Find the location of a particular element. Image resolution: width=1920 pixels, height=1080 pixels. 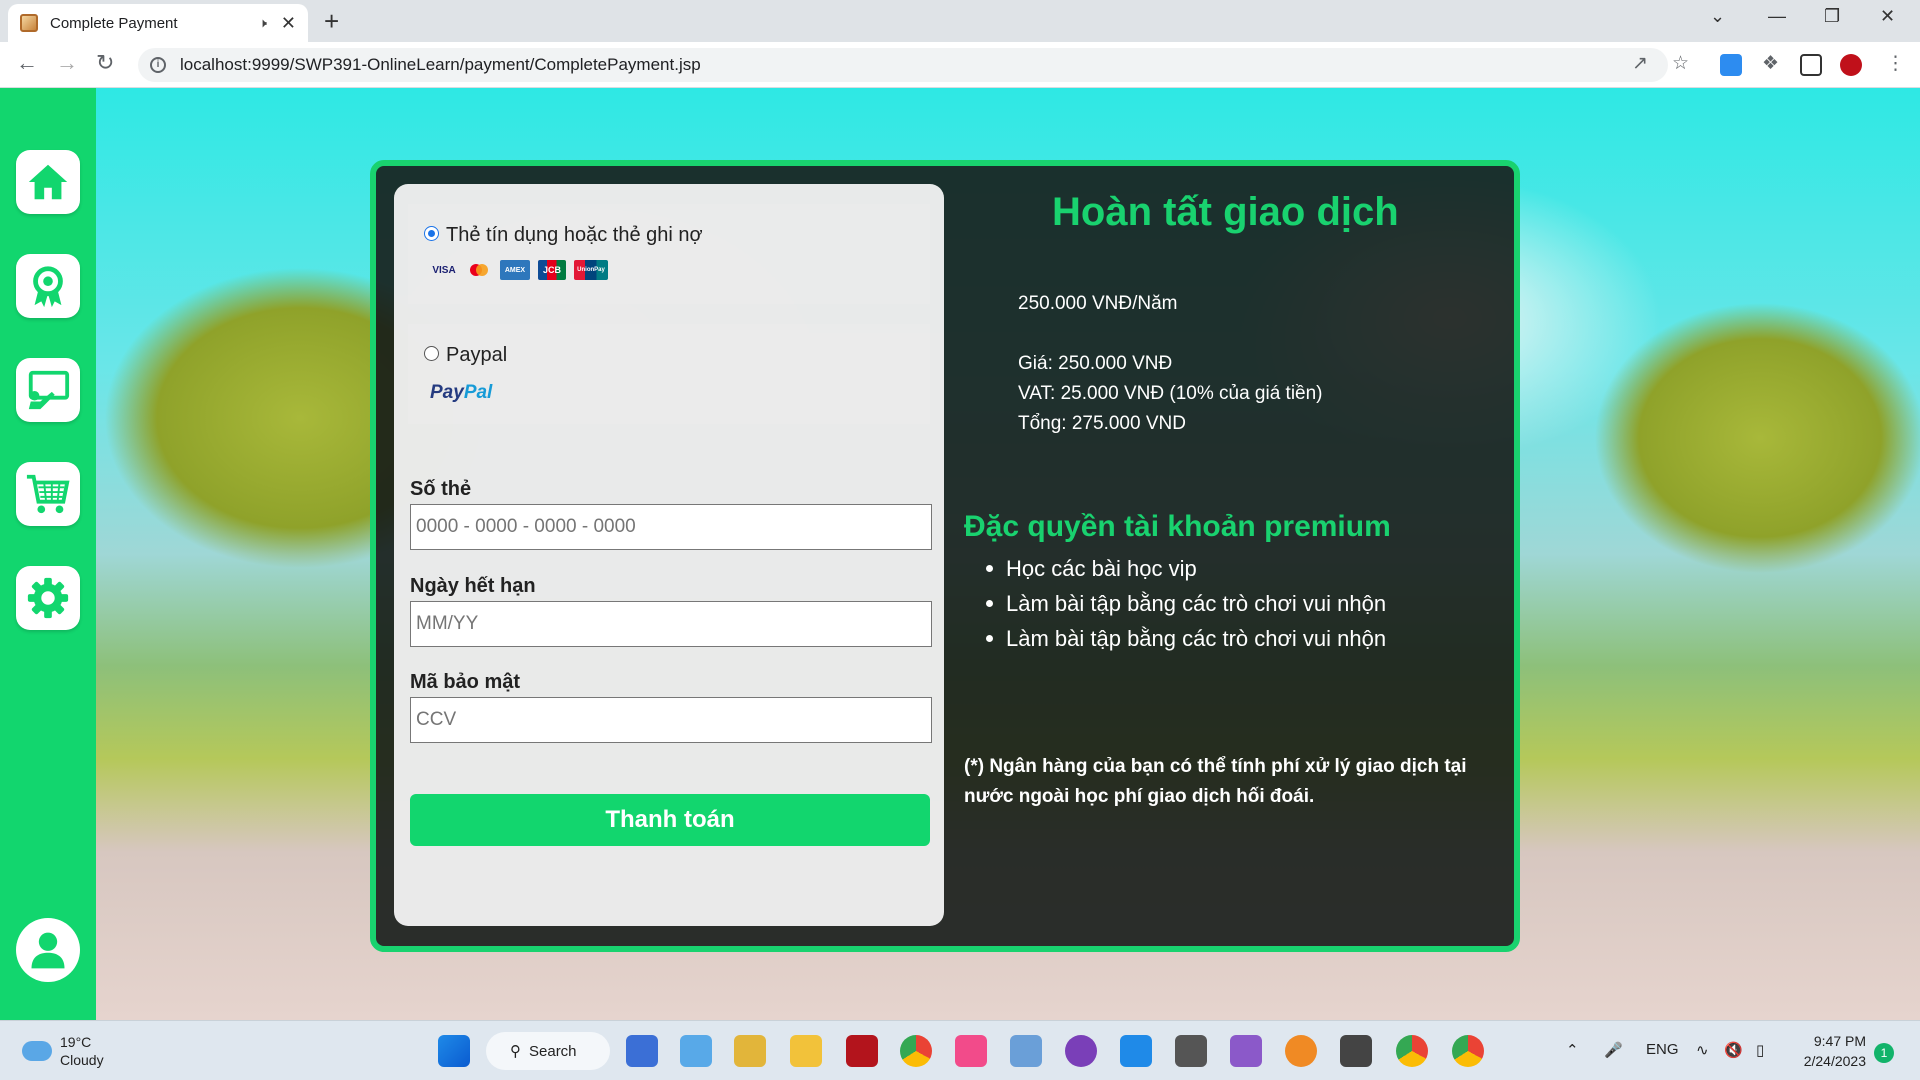

notification-badge: 1 is located at coordinates (1884, 1053).